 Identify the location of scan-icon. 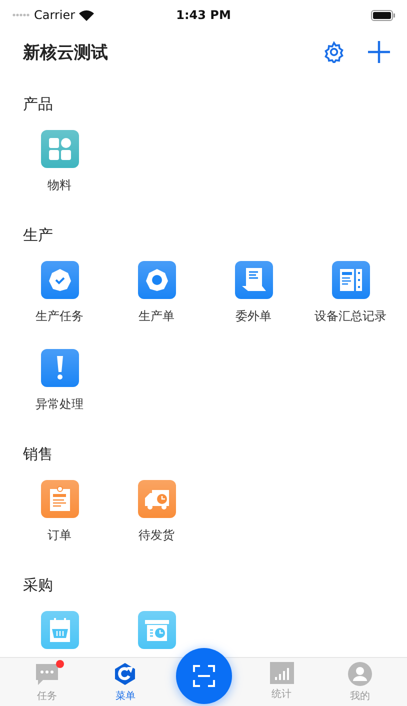
(204, 676).